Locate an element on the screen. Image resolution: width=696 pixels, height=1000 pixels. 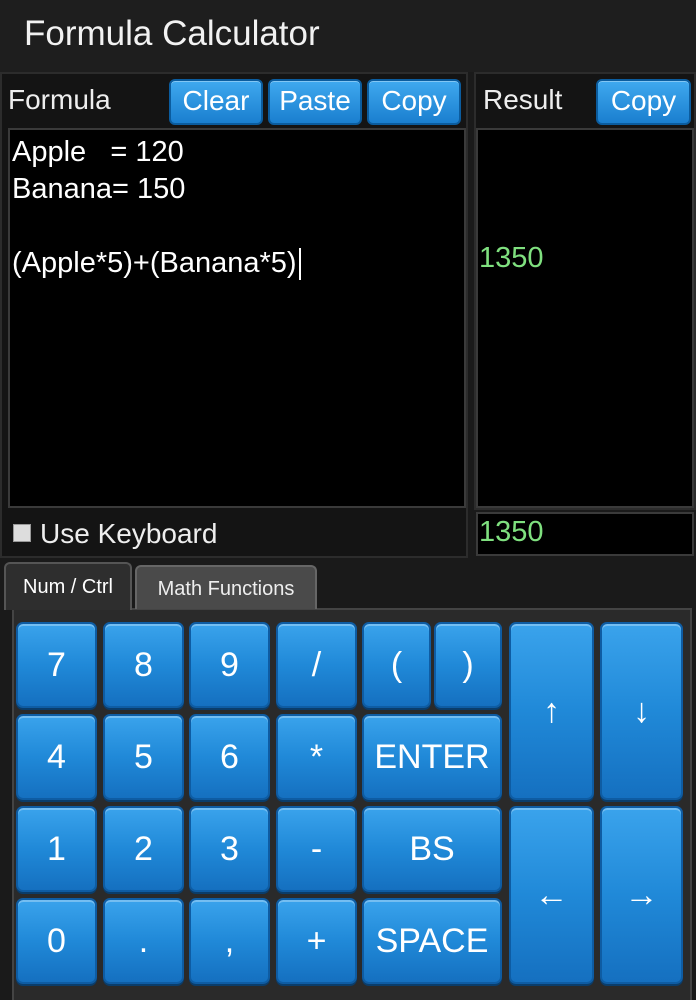
use-keyboard-label: Use Keyboard is located at coordinates (129, 533).